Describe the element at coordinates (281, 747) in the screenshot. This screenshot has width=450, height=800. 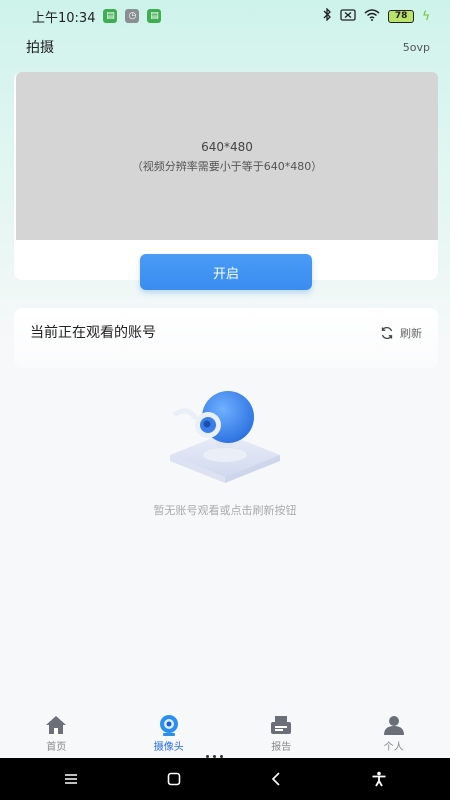
I see `tab-report-label: 报告` at that location.